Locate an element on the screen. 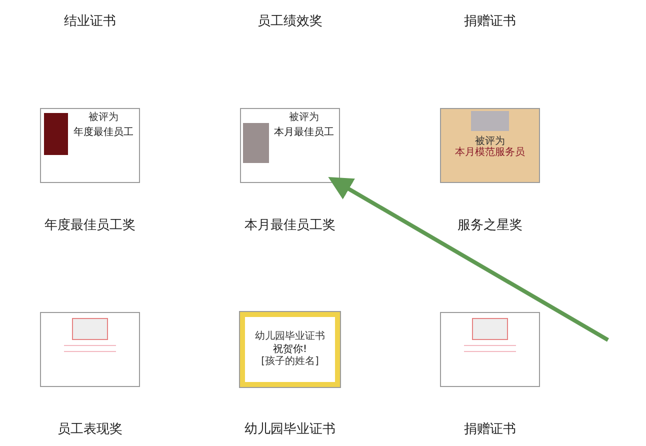  template-name: 本月最佳员工奖 is located at coordinates (290, 226).